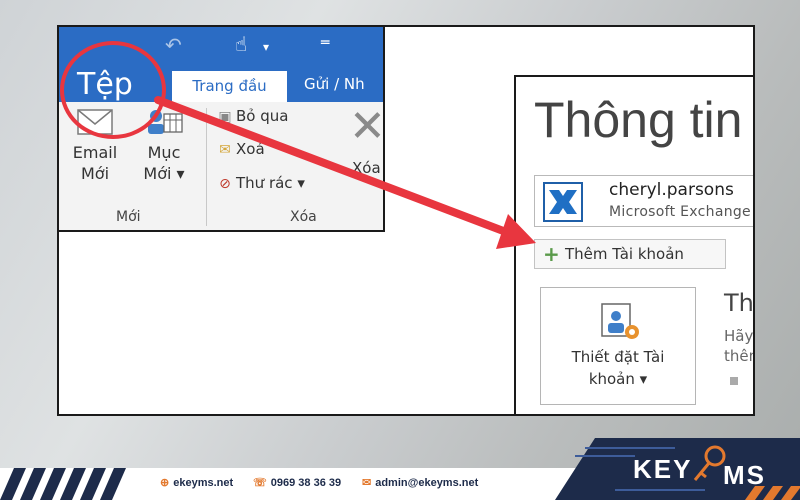 The image size is (800, 500). I want to click on add-account-label: Thêm Tài khoản, so click(624, 254).